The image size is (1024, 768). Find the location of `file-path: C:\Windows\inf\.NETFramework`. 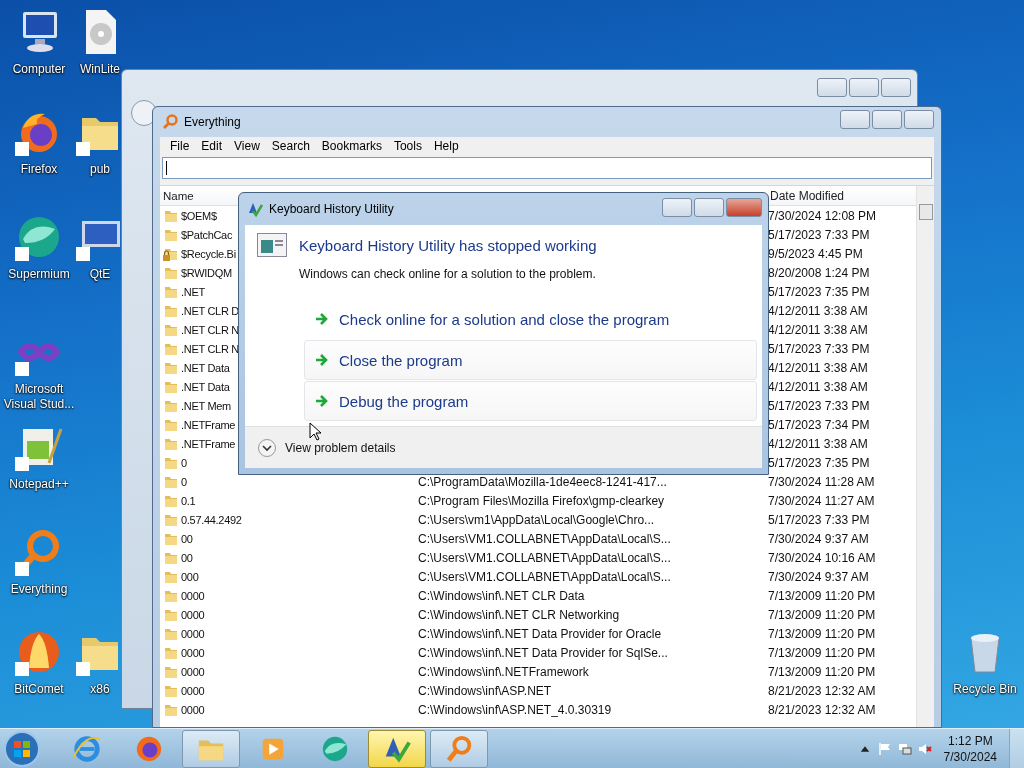

file-path: C:\Windows\inf\.NETFramework is located at coordinates (503, 671).